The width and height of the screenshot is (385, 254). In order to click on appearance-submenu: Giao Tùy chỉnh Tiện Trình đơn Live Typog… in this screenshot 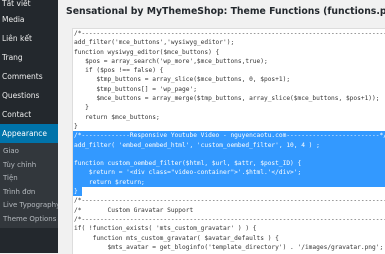, I will do `click(29, 185)`.